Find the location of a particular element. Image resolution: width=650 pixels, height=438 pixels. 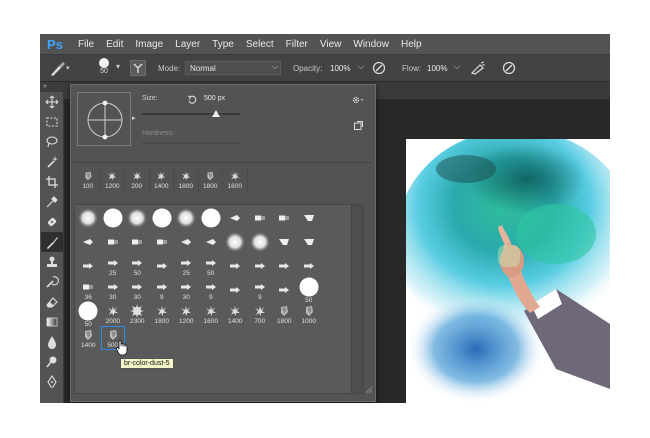

menu-select: Select is located at coordinates (260, 44).